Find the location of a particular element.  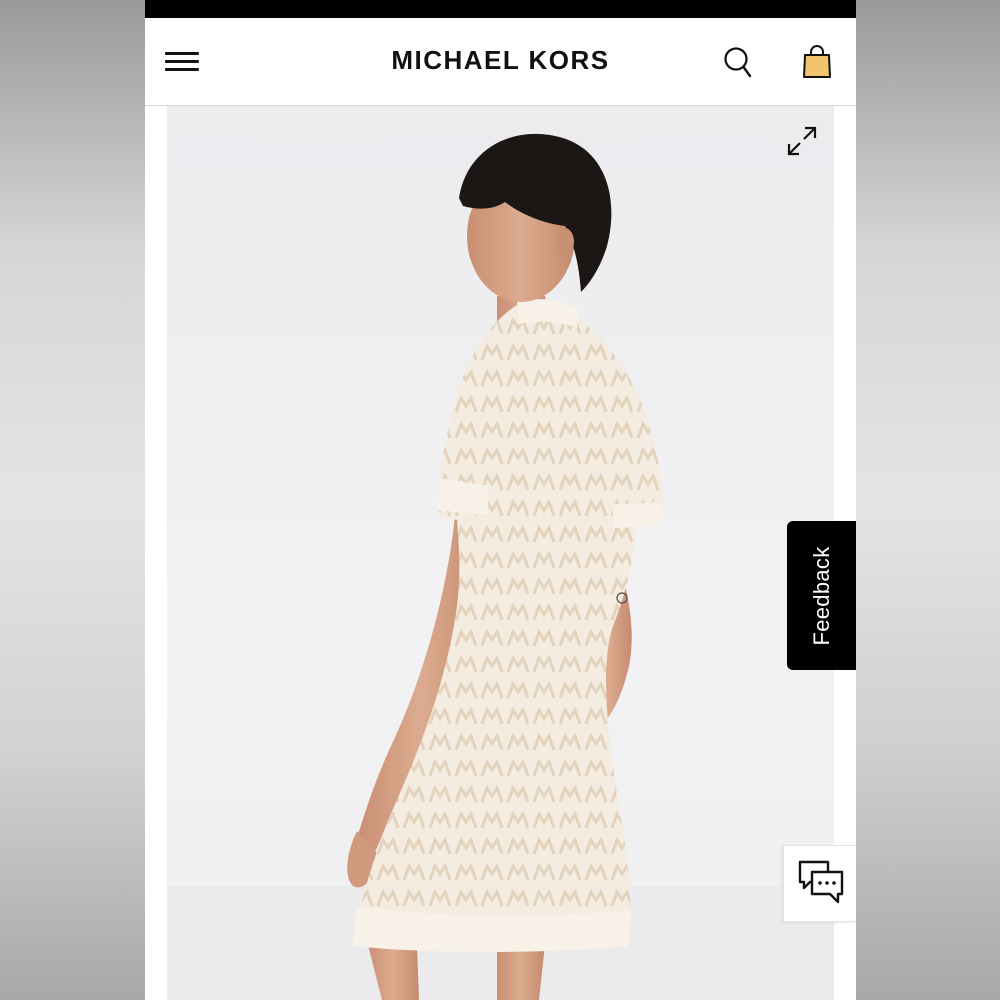

shopping-bag-icon is located at coordinates (817, 61).